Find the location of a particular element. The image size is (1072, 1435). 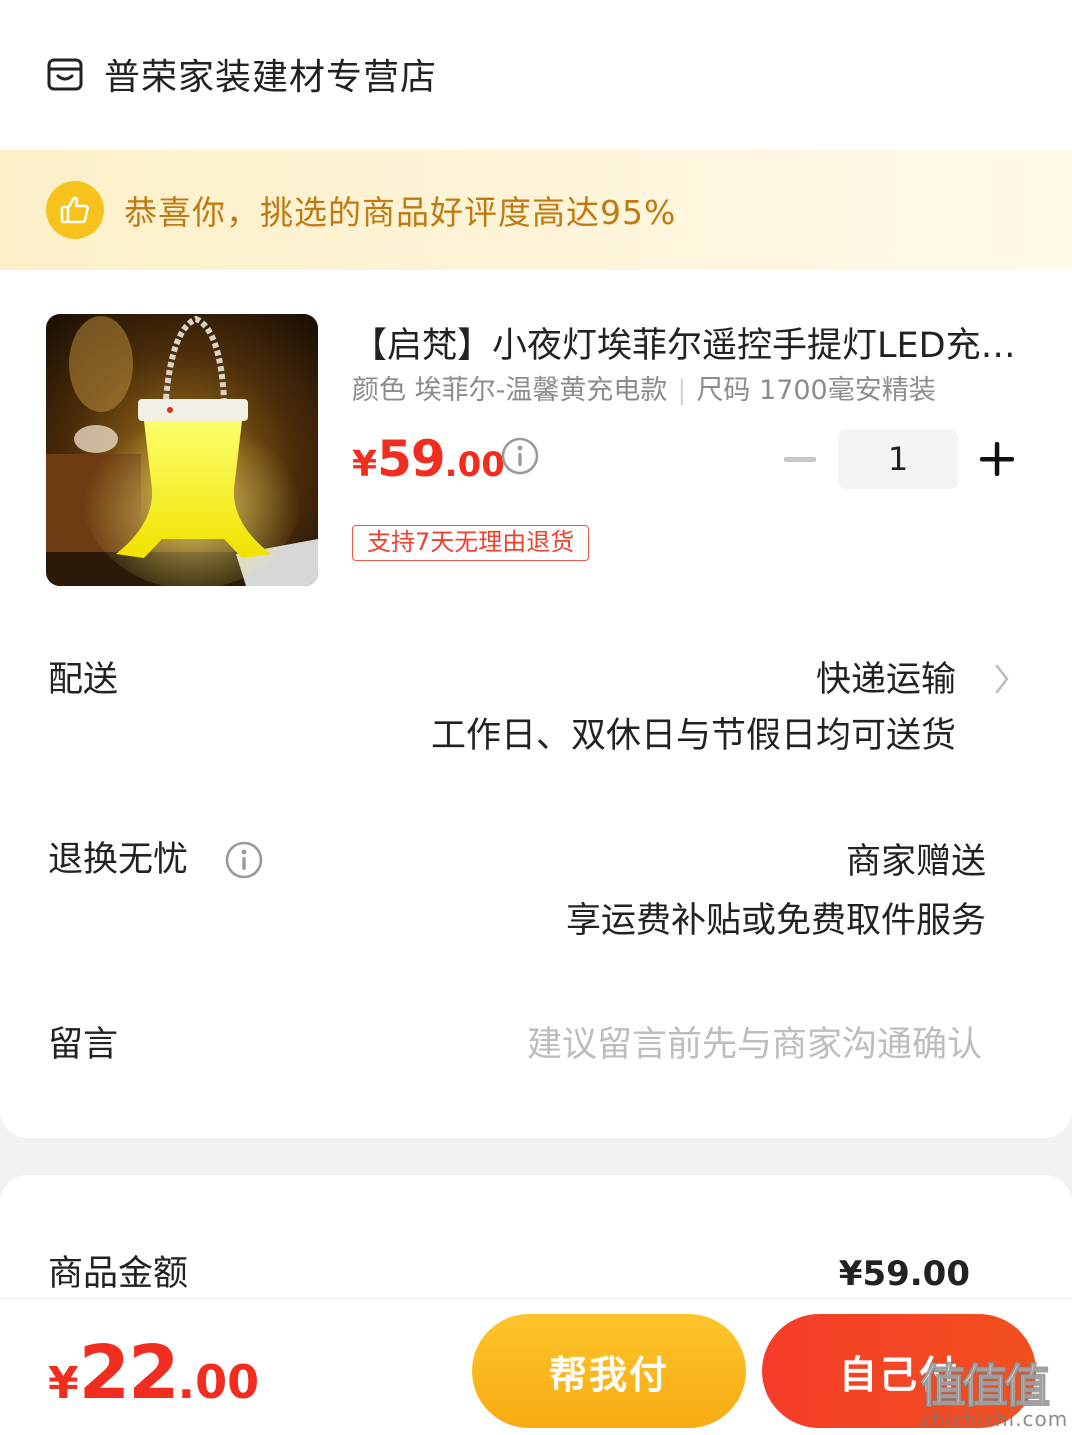

goods-amount-value: ¥59.00 is located at coordinates (904, 1274).